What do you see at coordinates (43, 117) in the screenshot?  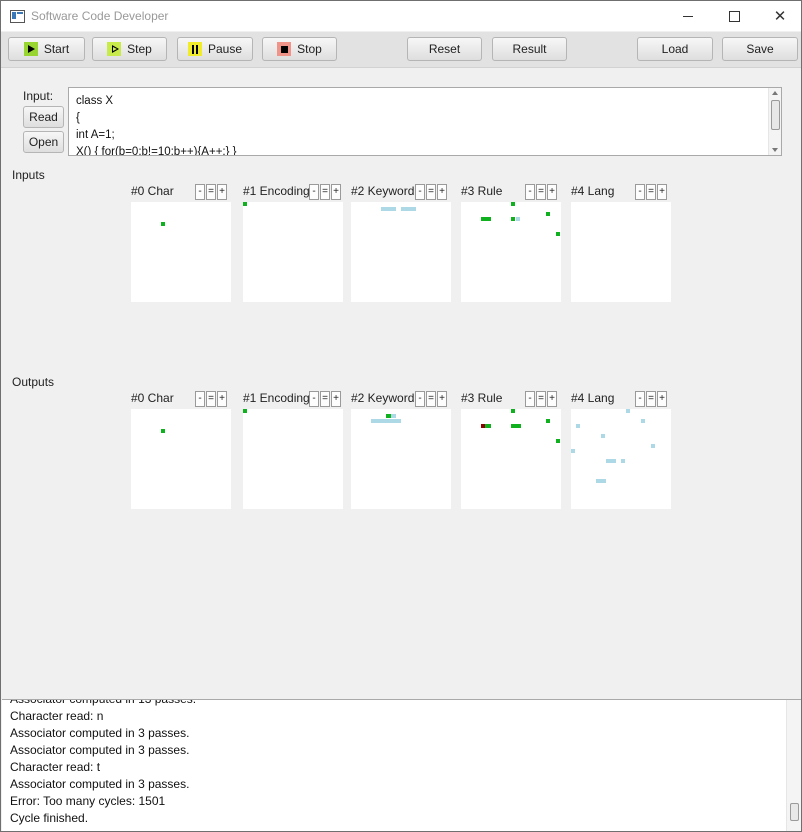 I see `read-button: Read` at bounding box center [43, 117].